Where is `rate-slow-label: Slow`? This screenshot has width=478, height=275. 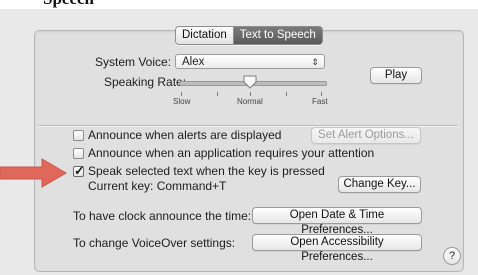 rate-slow-label: Slow is located at coordinates (182, 101).